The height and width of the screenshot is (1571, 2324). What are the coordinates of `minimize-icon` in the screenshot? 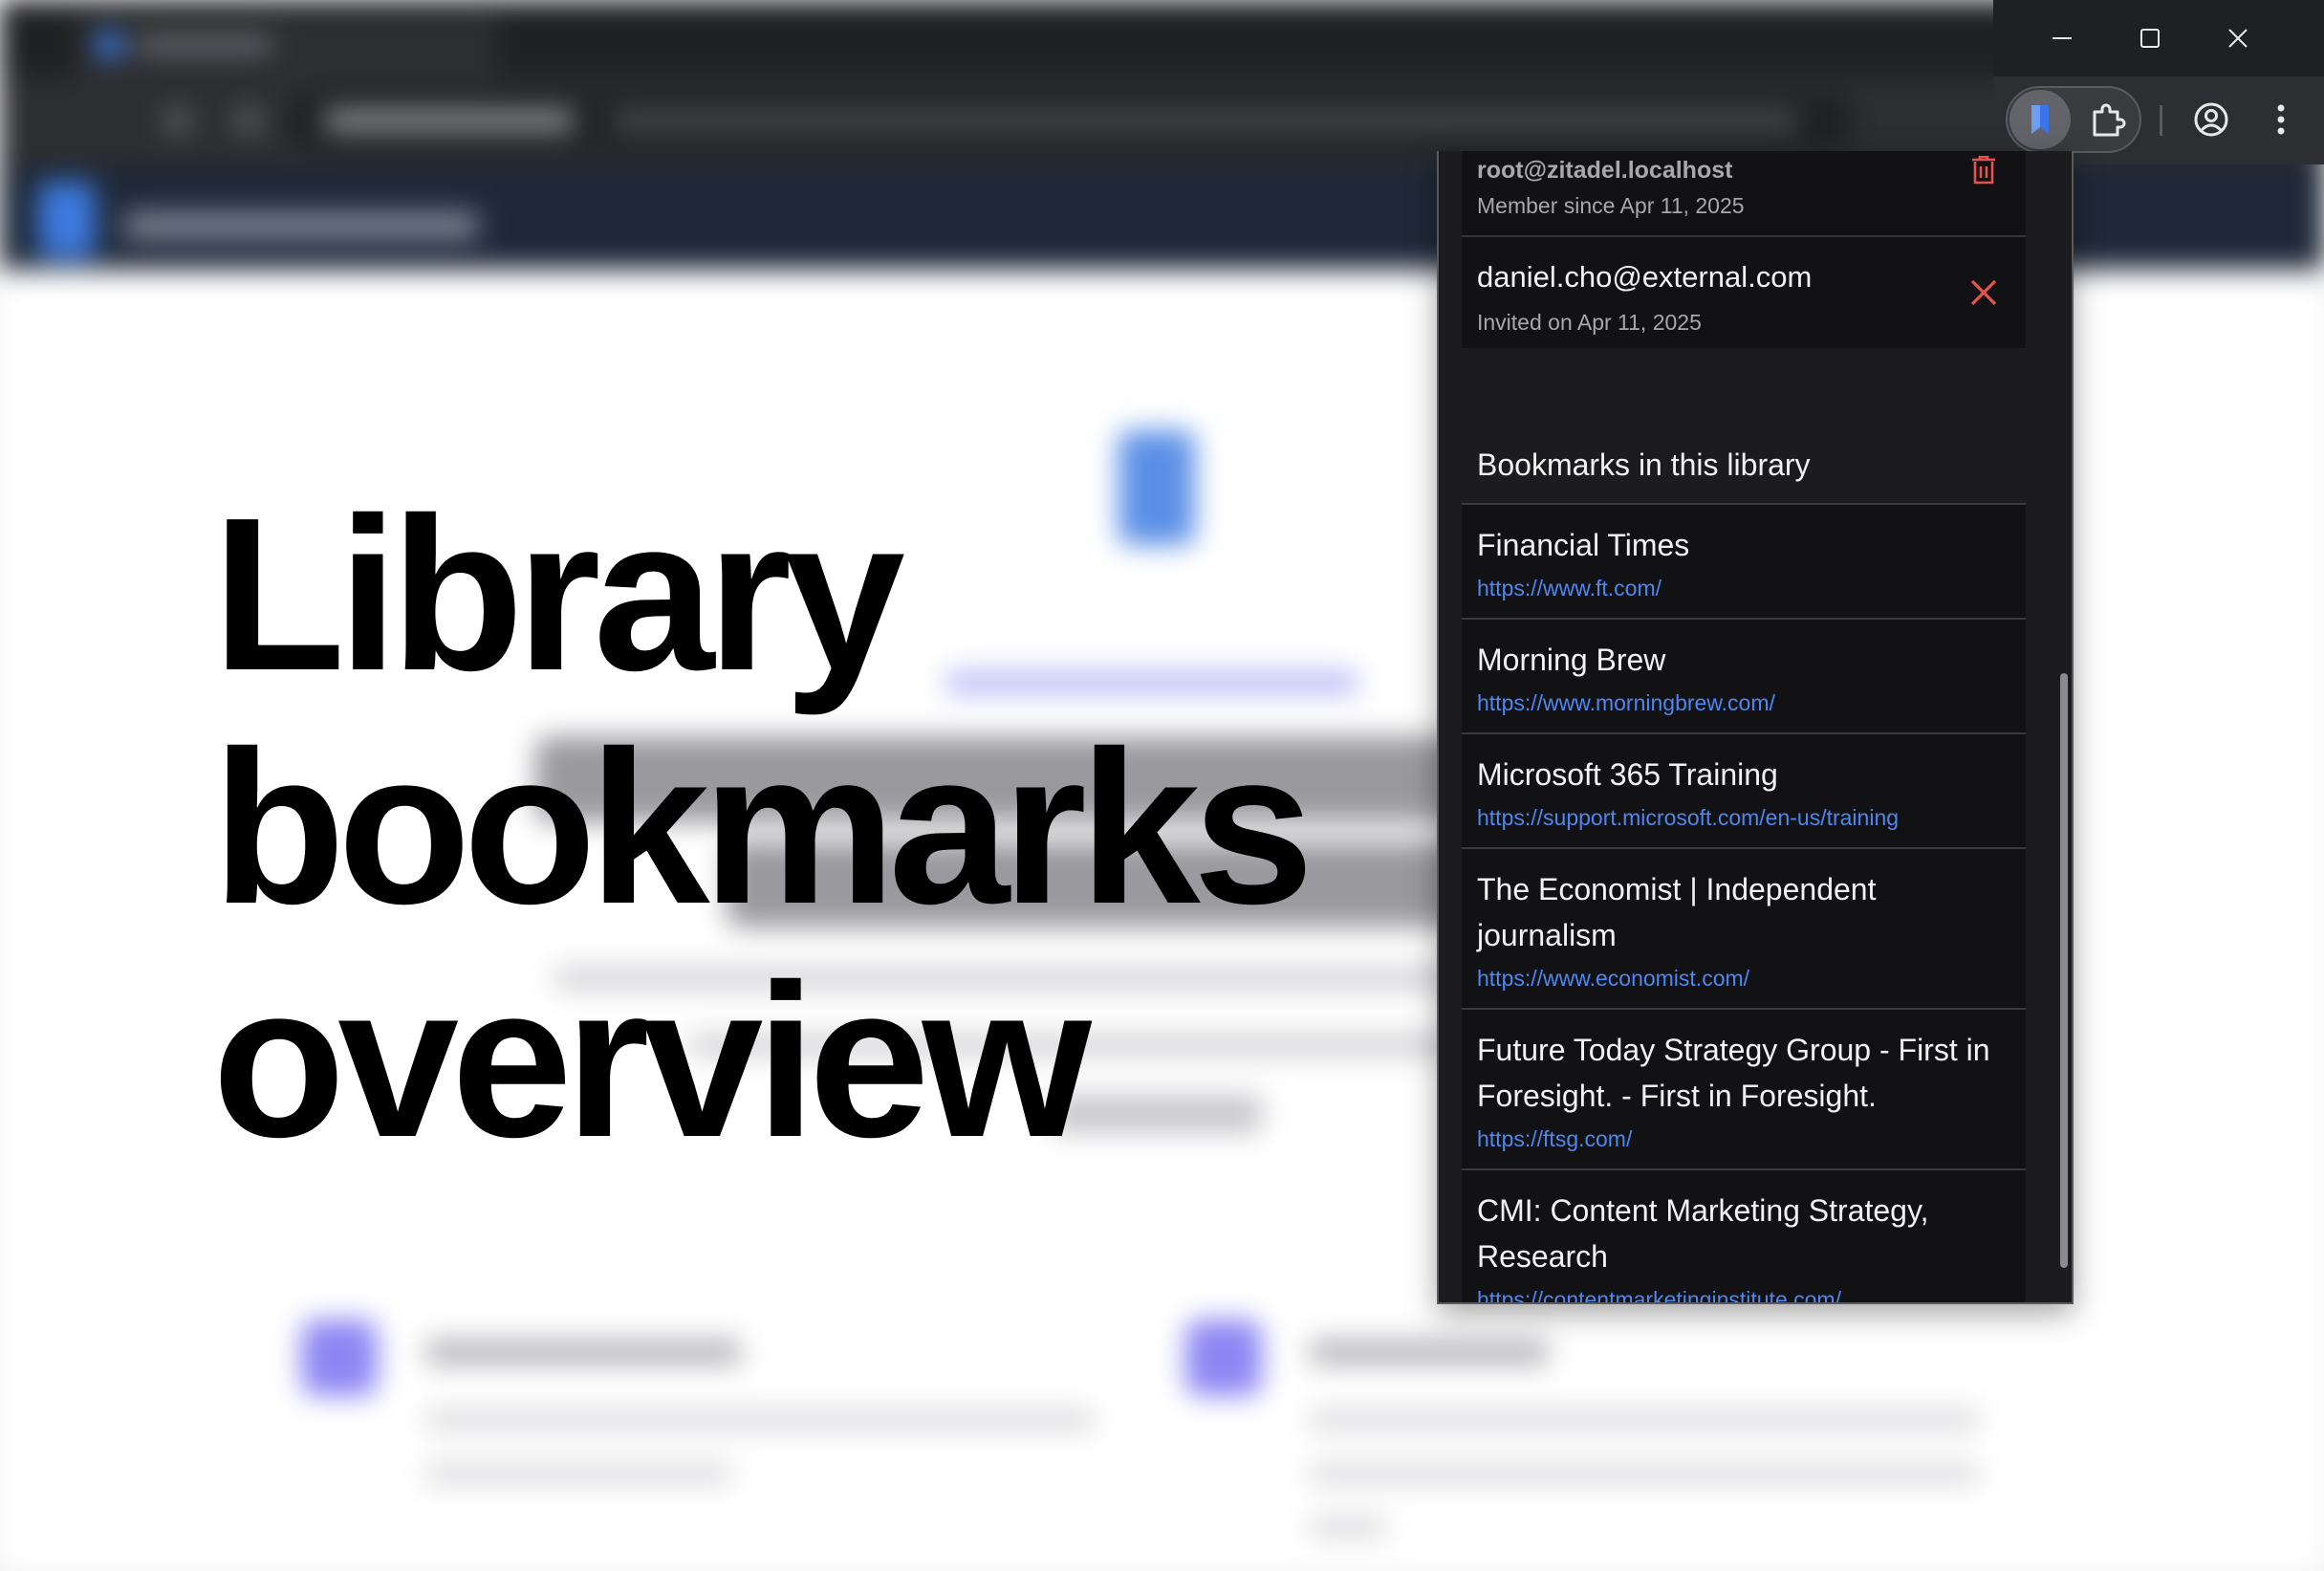 It's located at (2062, 38).